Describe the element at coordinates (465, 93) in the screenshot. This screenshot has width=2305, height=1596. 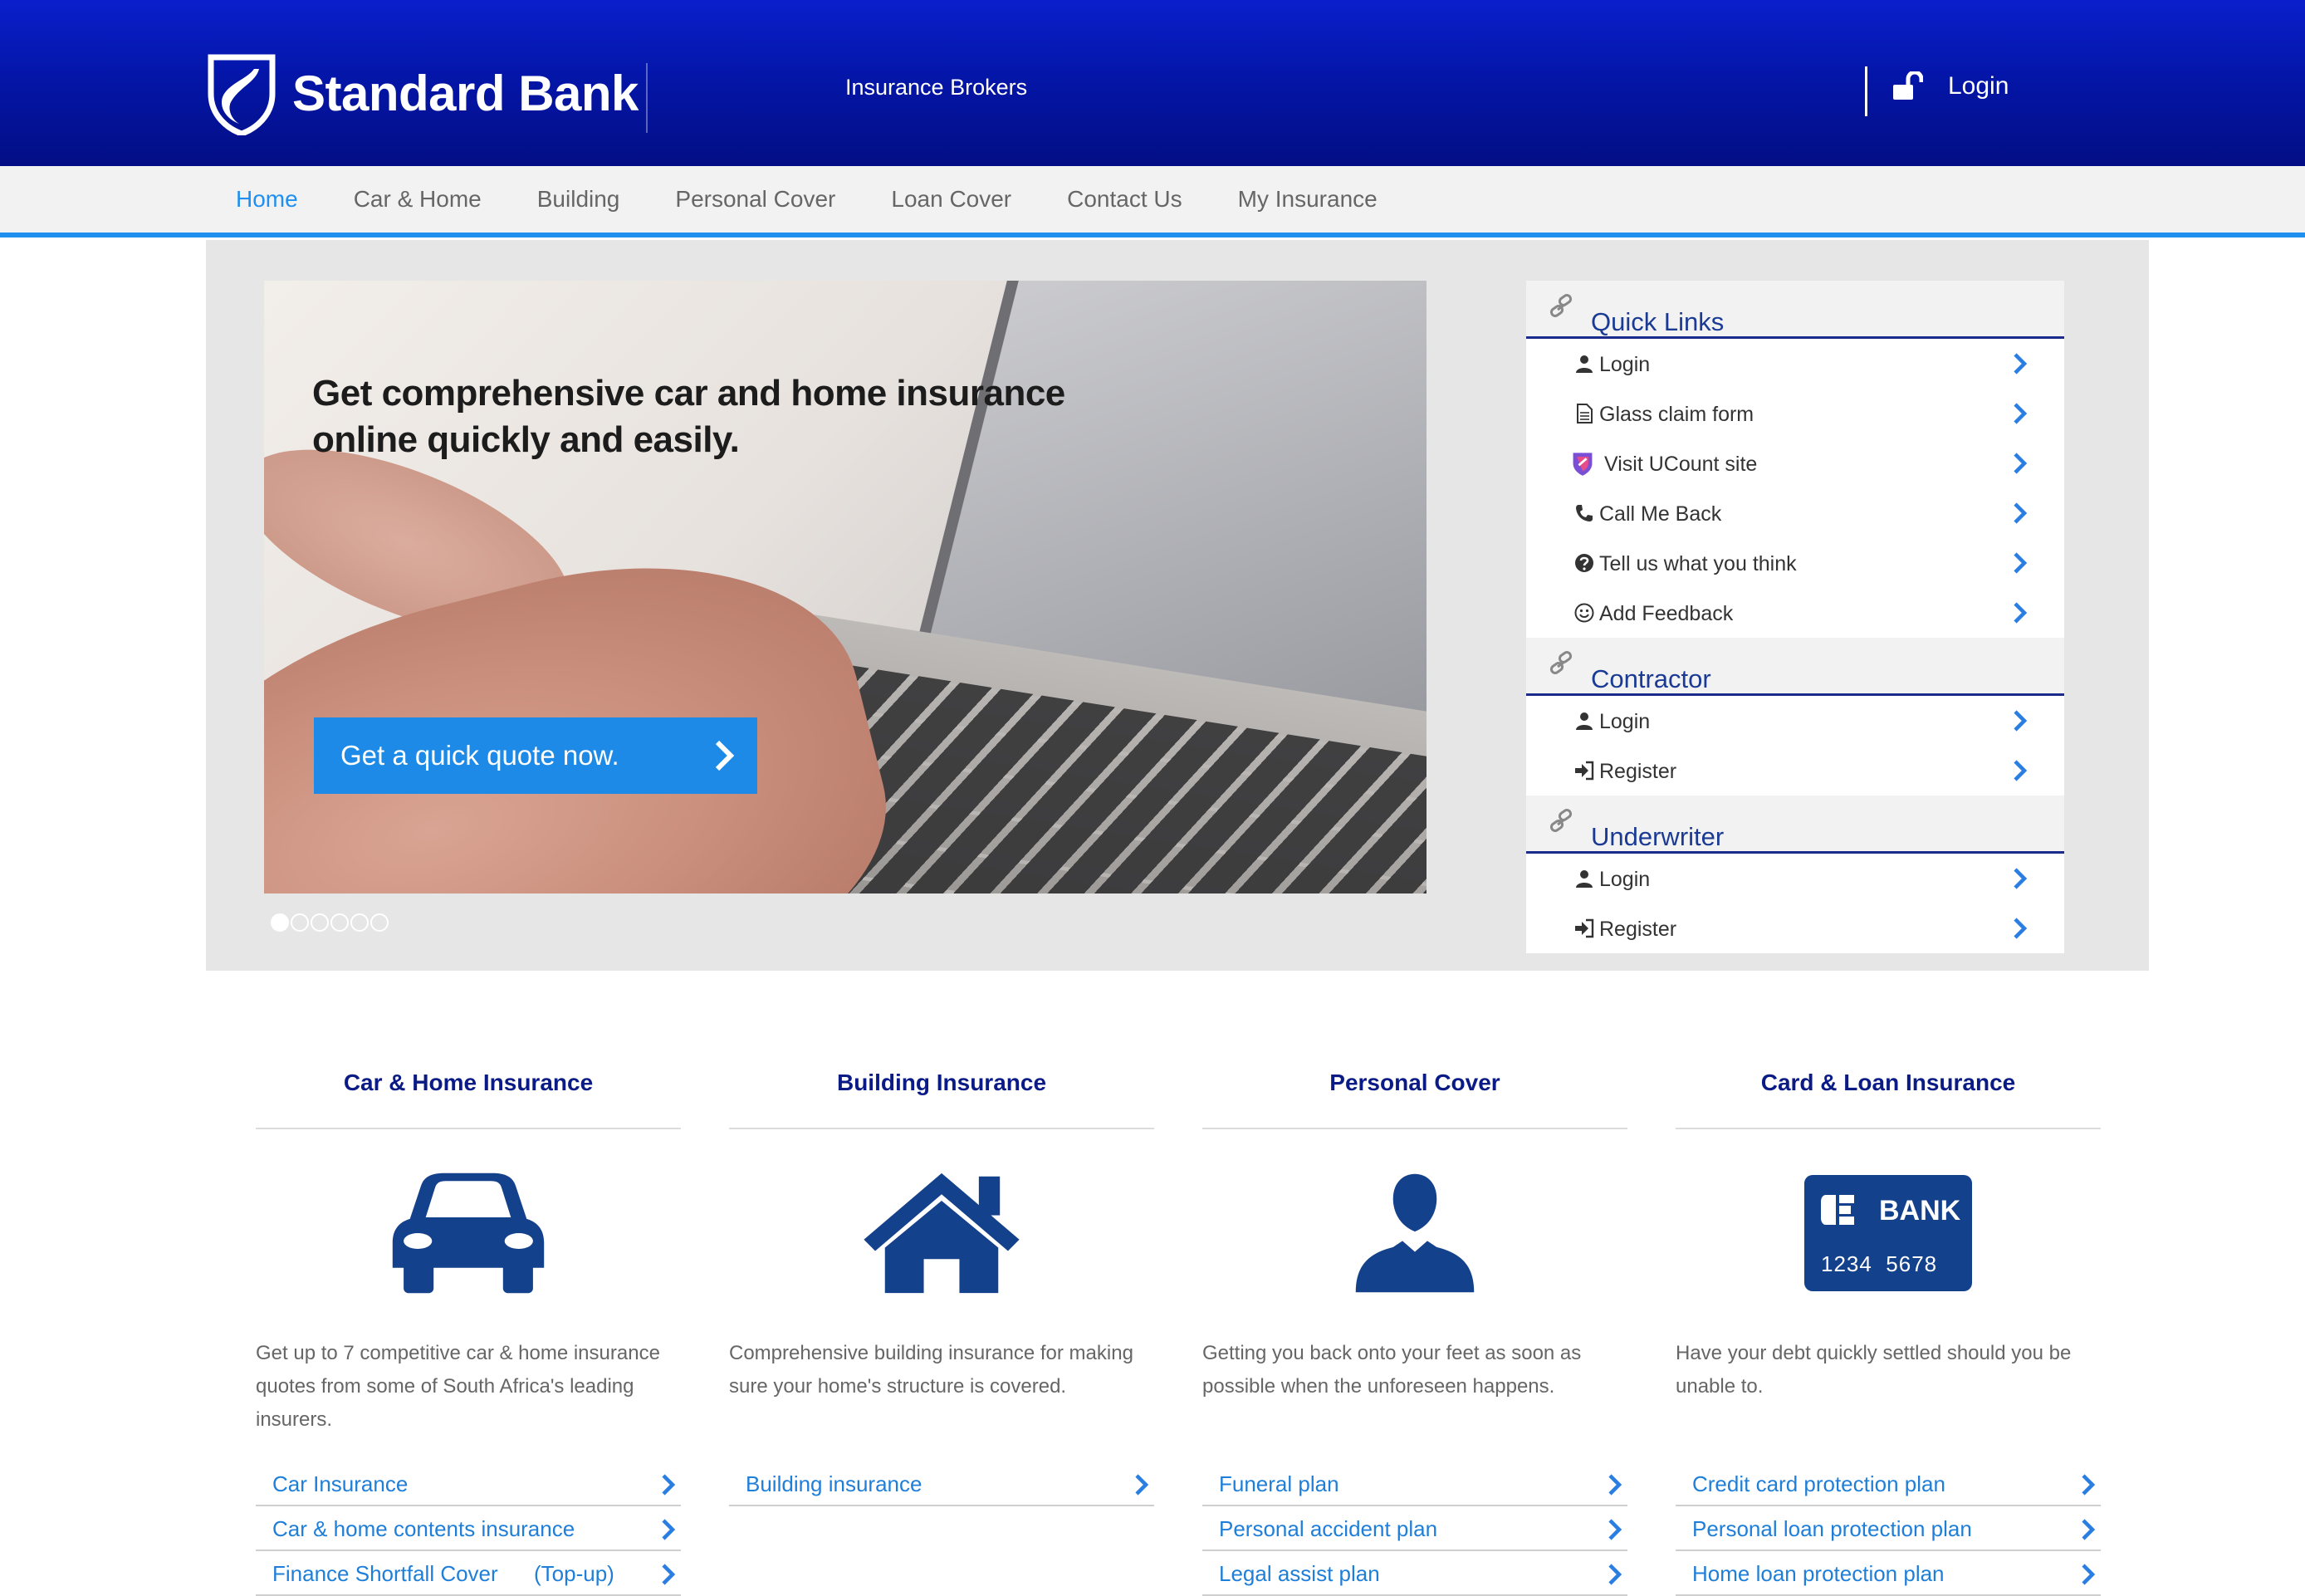
I see `brand-name: Standard Bank` at that location.